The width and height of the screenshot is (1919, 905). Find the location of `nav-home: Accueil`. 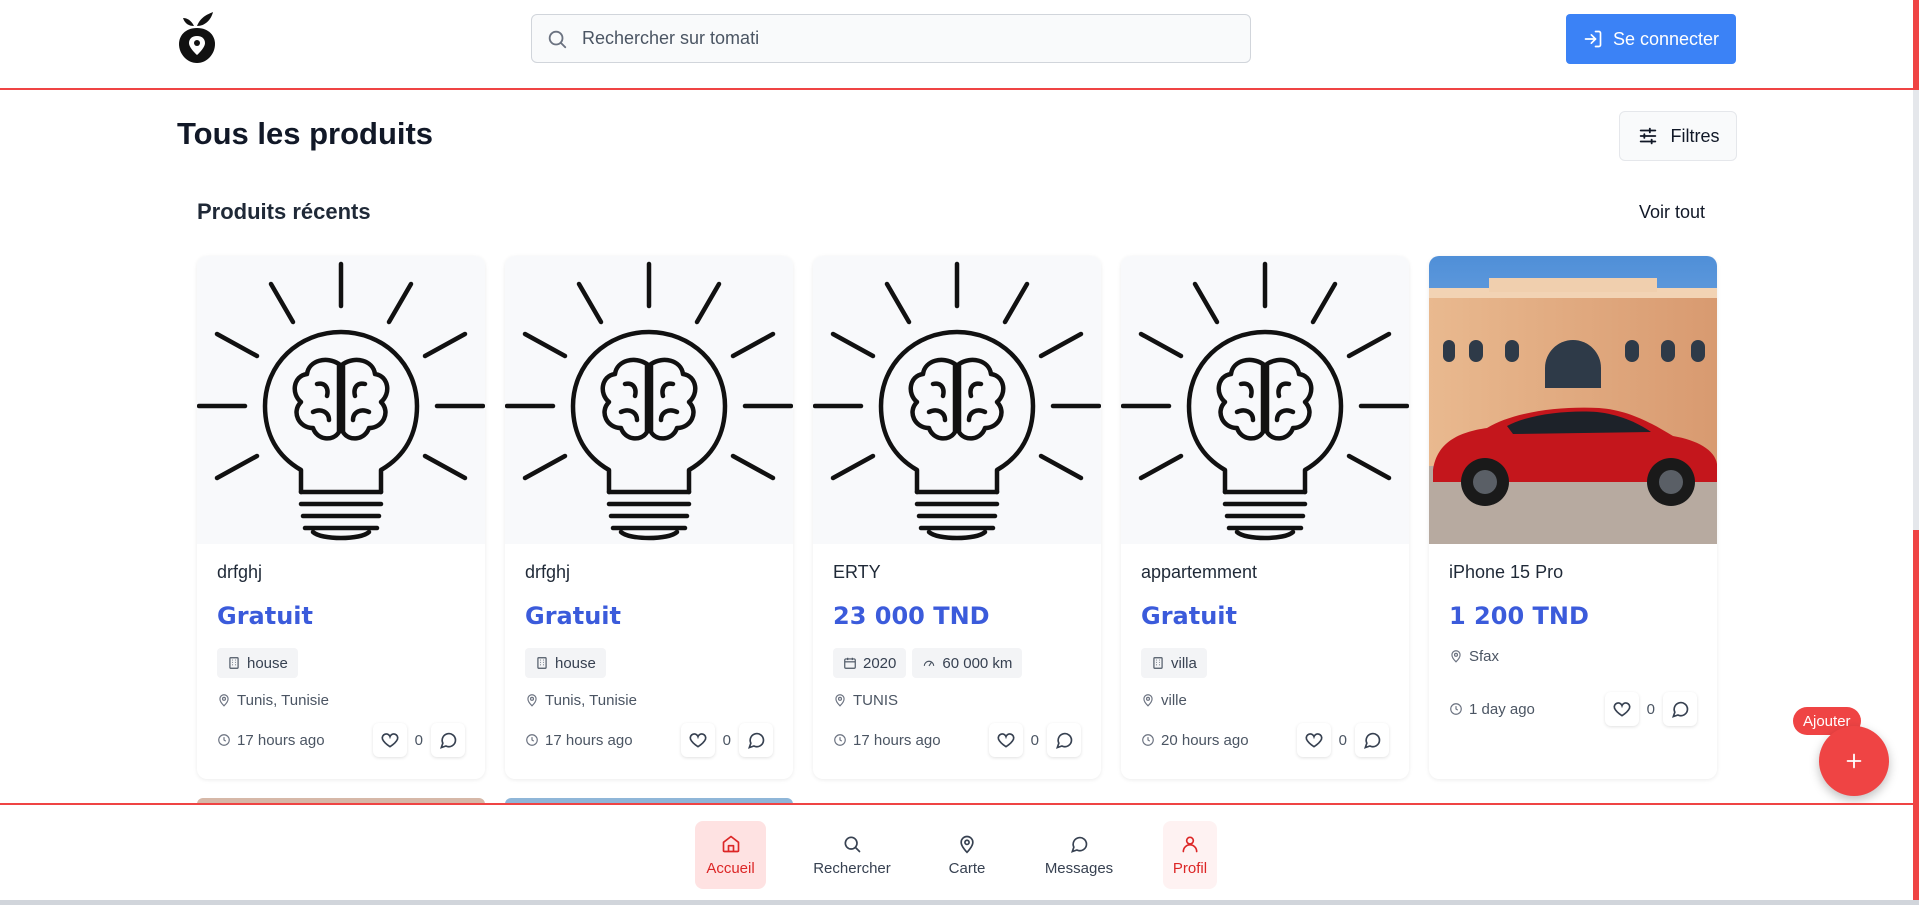

nav-home: Accueil is located at coordinates (730, 855).